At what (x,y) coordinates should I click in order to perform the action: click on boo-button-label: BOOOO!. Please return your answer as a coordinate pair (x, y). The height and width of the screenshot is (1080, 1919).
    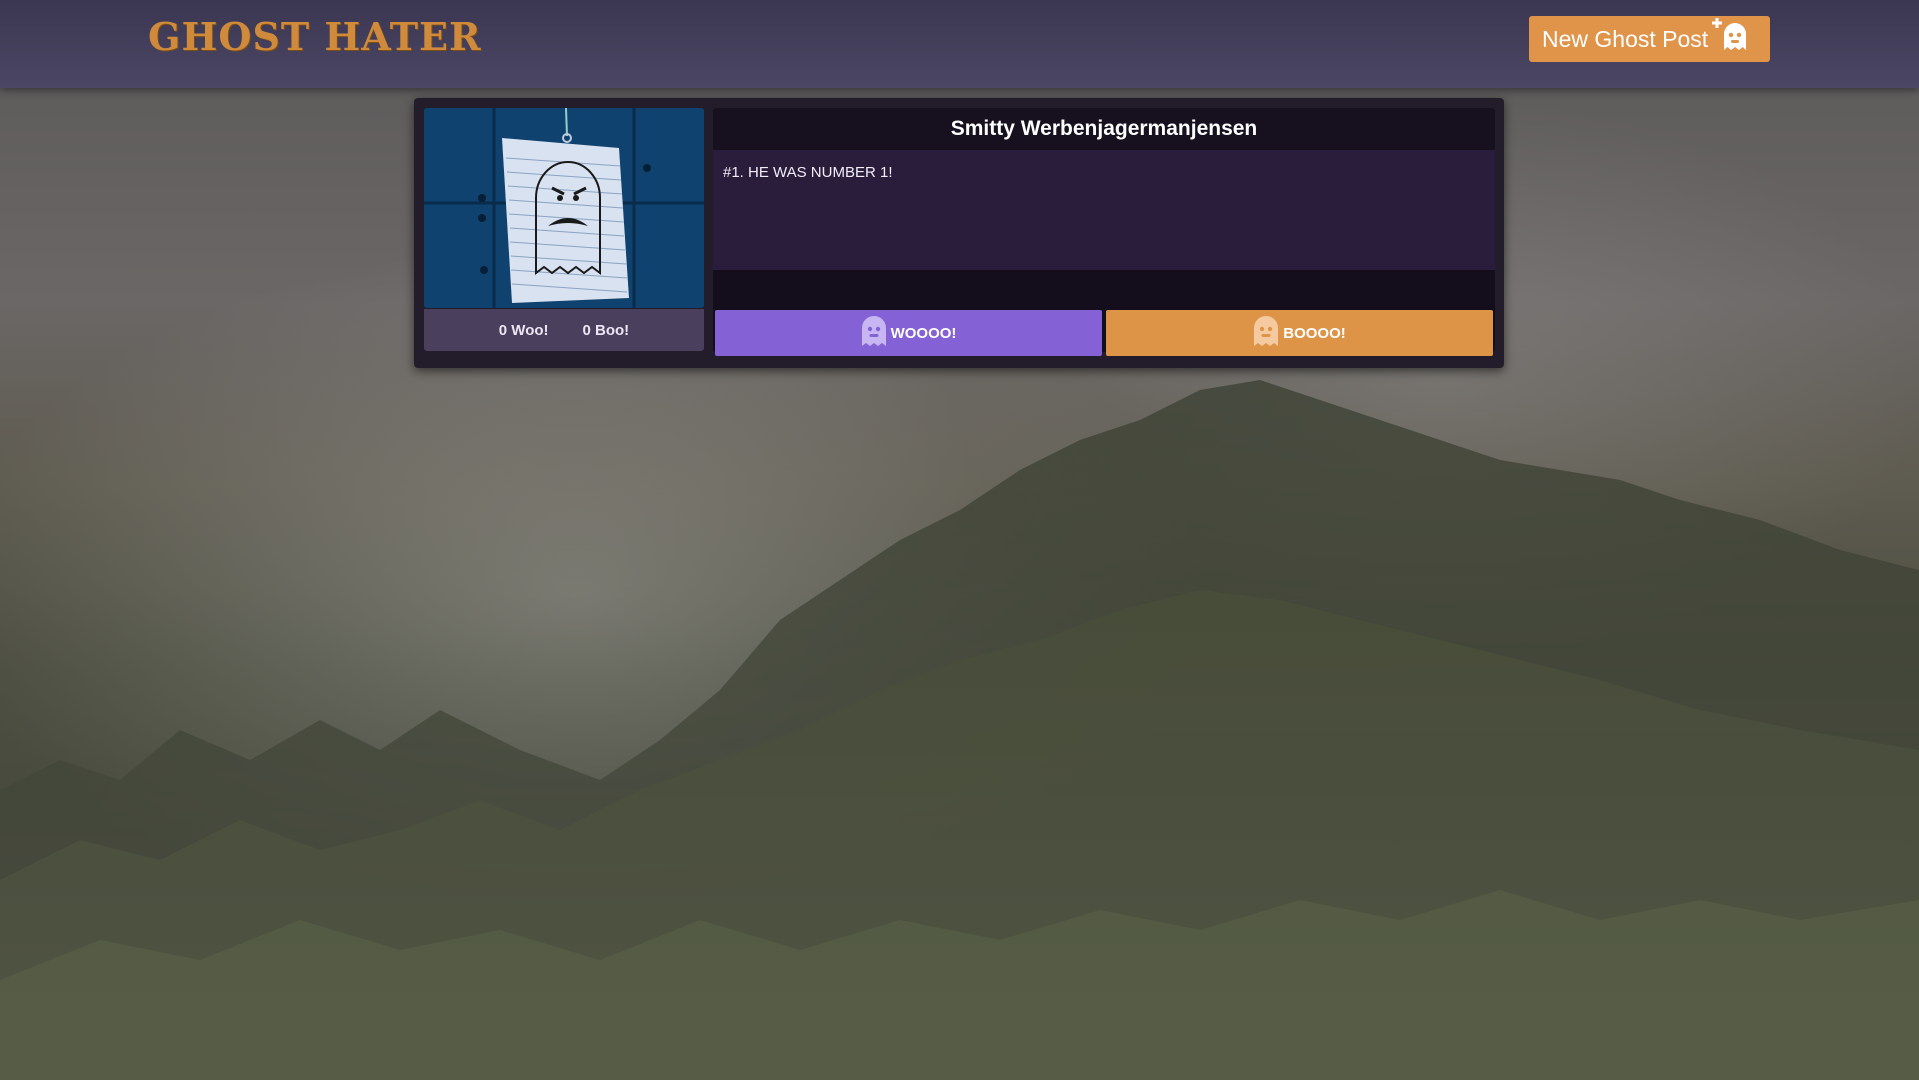
    Looking at the image, I should click on (1314, 333).